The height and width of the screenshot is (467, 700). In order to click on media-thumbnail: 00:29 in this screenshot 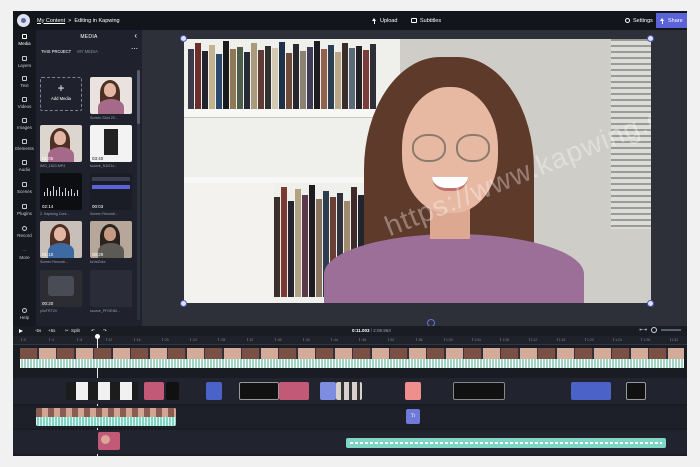, I will do `click(111, 239)`.